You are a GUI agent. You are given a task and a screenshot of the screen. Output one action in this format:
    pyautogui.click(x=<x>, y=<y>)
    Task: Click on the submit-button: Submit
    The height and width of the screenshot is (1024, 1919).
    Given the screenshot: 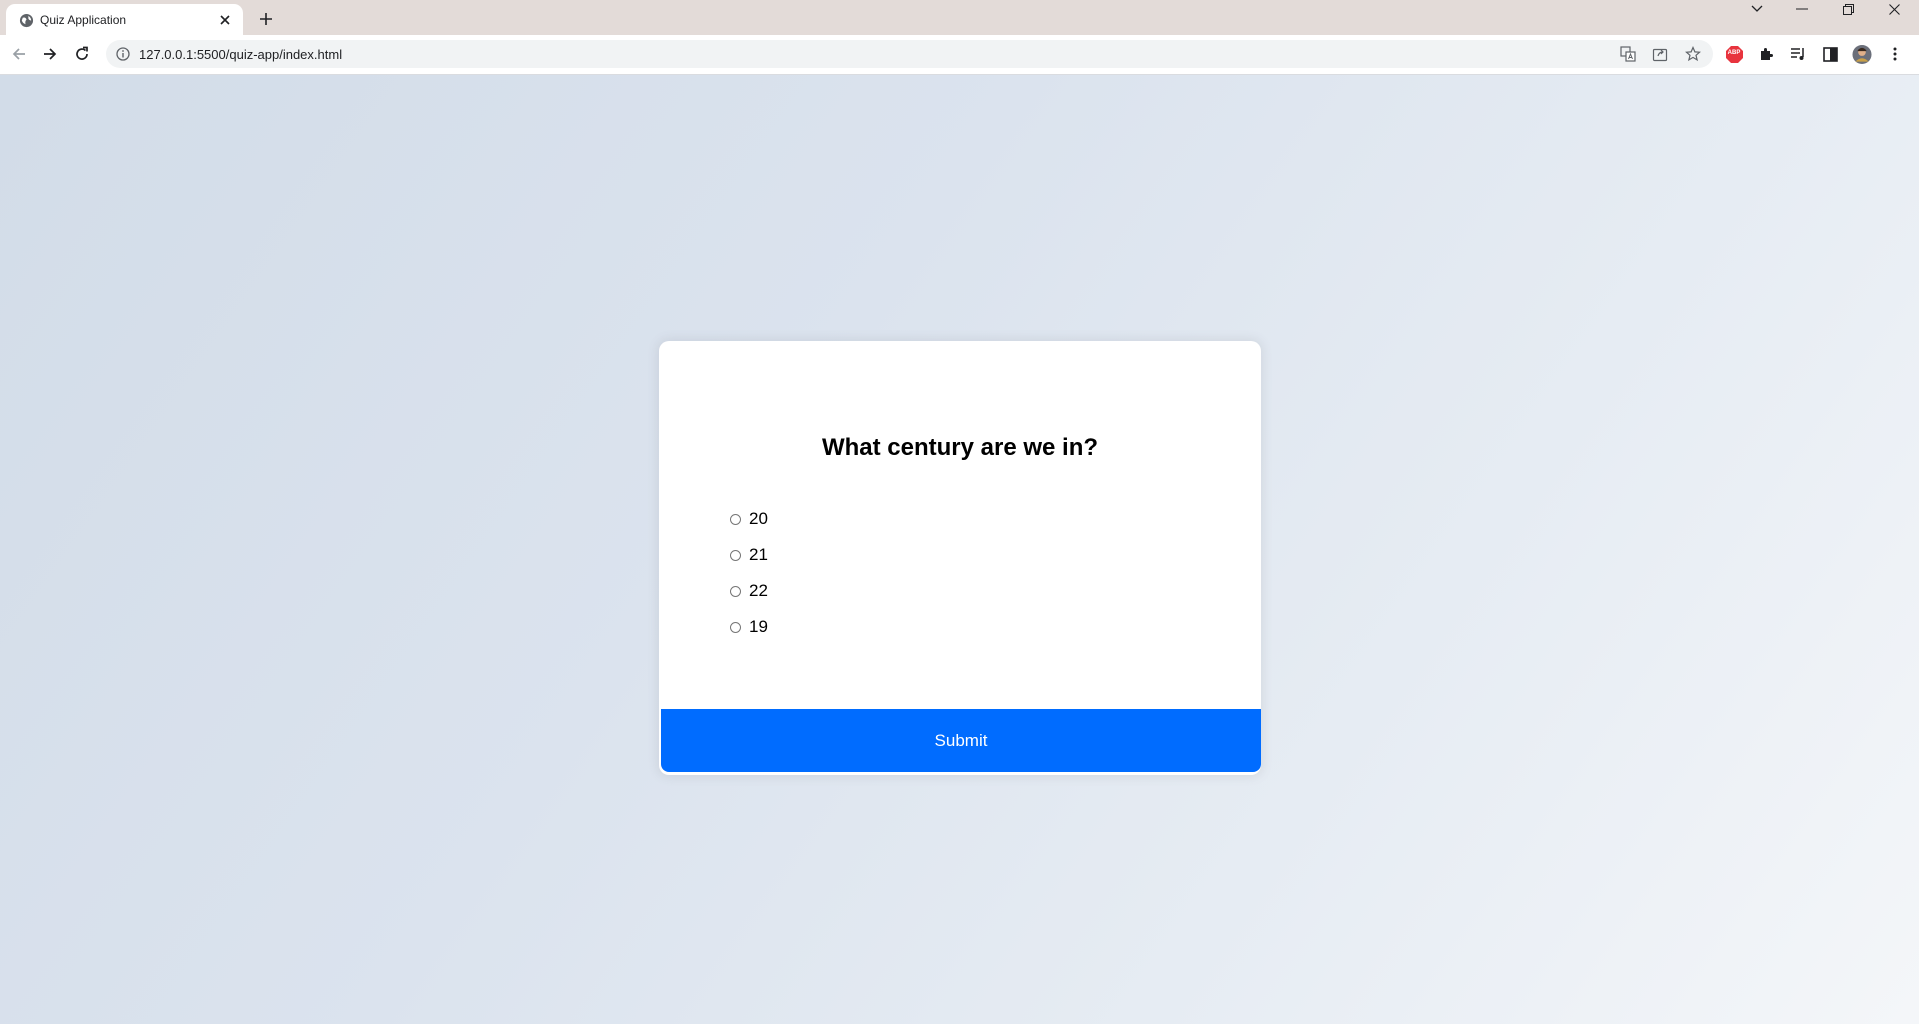 What is the action you would take?
    pyautogui.click(x=961, y=740)
    